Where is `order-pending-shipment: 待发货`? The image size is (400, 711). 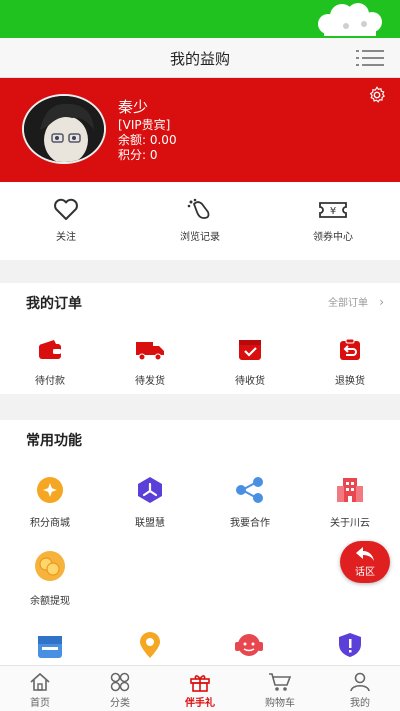
order-pending-shipment: 待发货 is located at coordinates (150, 363).